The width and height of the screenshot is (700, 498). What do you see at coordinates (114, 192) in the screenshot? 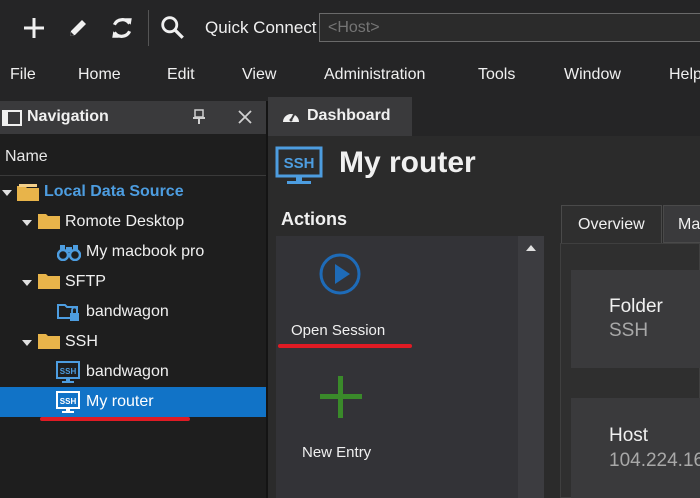
I see `tree-item-local-data-source: Local Data Source` at bounding box center [114, 192].